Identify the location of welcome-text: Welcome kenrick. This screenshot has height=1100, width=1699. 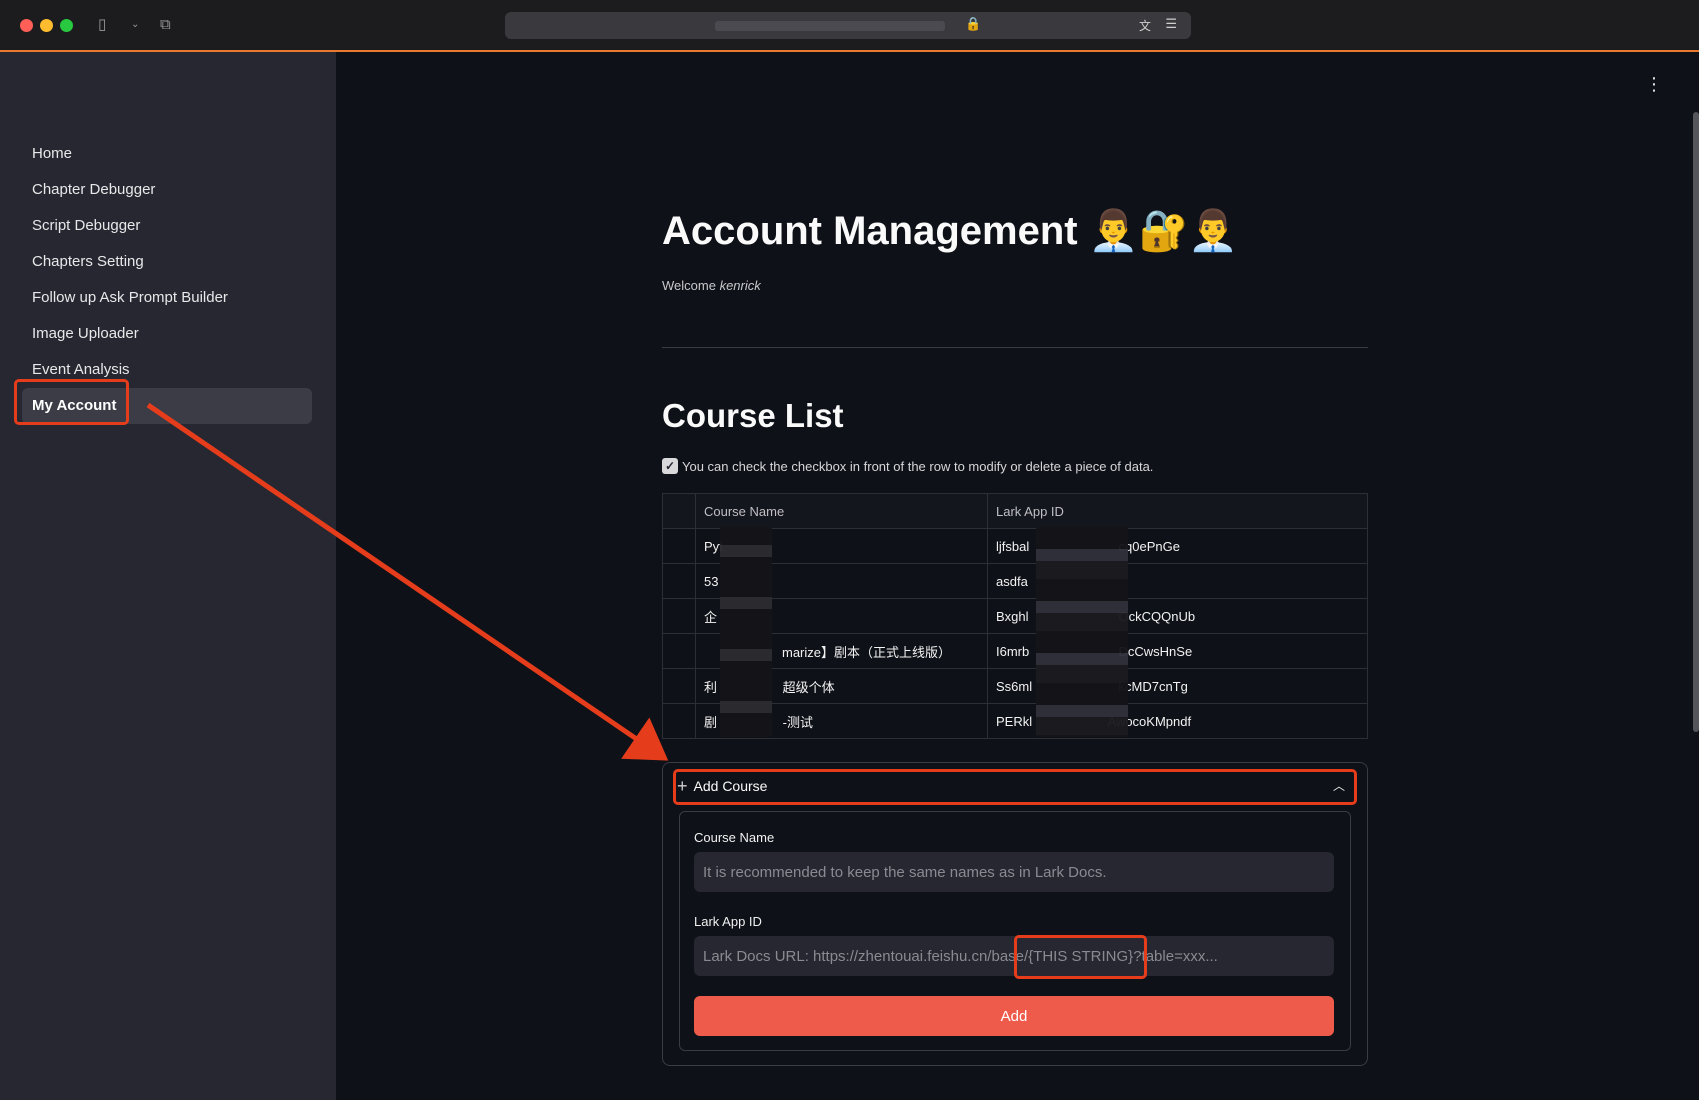
(711, 285).